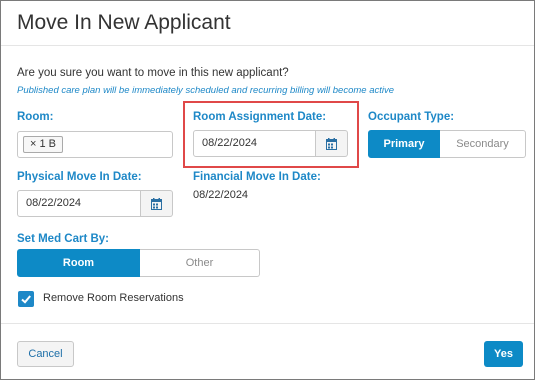 This screenshot has height=380, width=535. Describe the element at coordinates (63, 239) in the screenshot. I see `med-cart-label: Set Med Cart By:` at that location.